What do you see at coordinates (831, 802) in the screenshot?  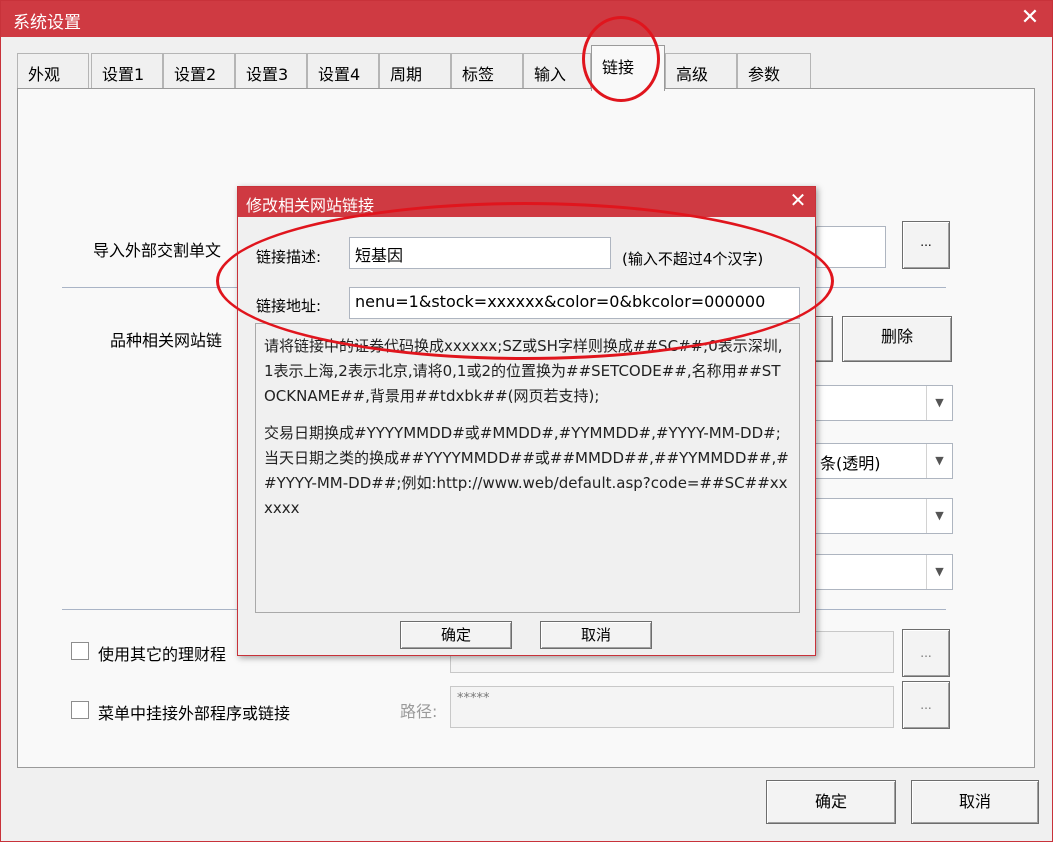 I see `ok-button: 确定` at bounding box center [831, 802].